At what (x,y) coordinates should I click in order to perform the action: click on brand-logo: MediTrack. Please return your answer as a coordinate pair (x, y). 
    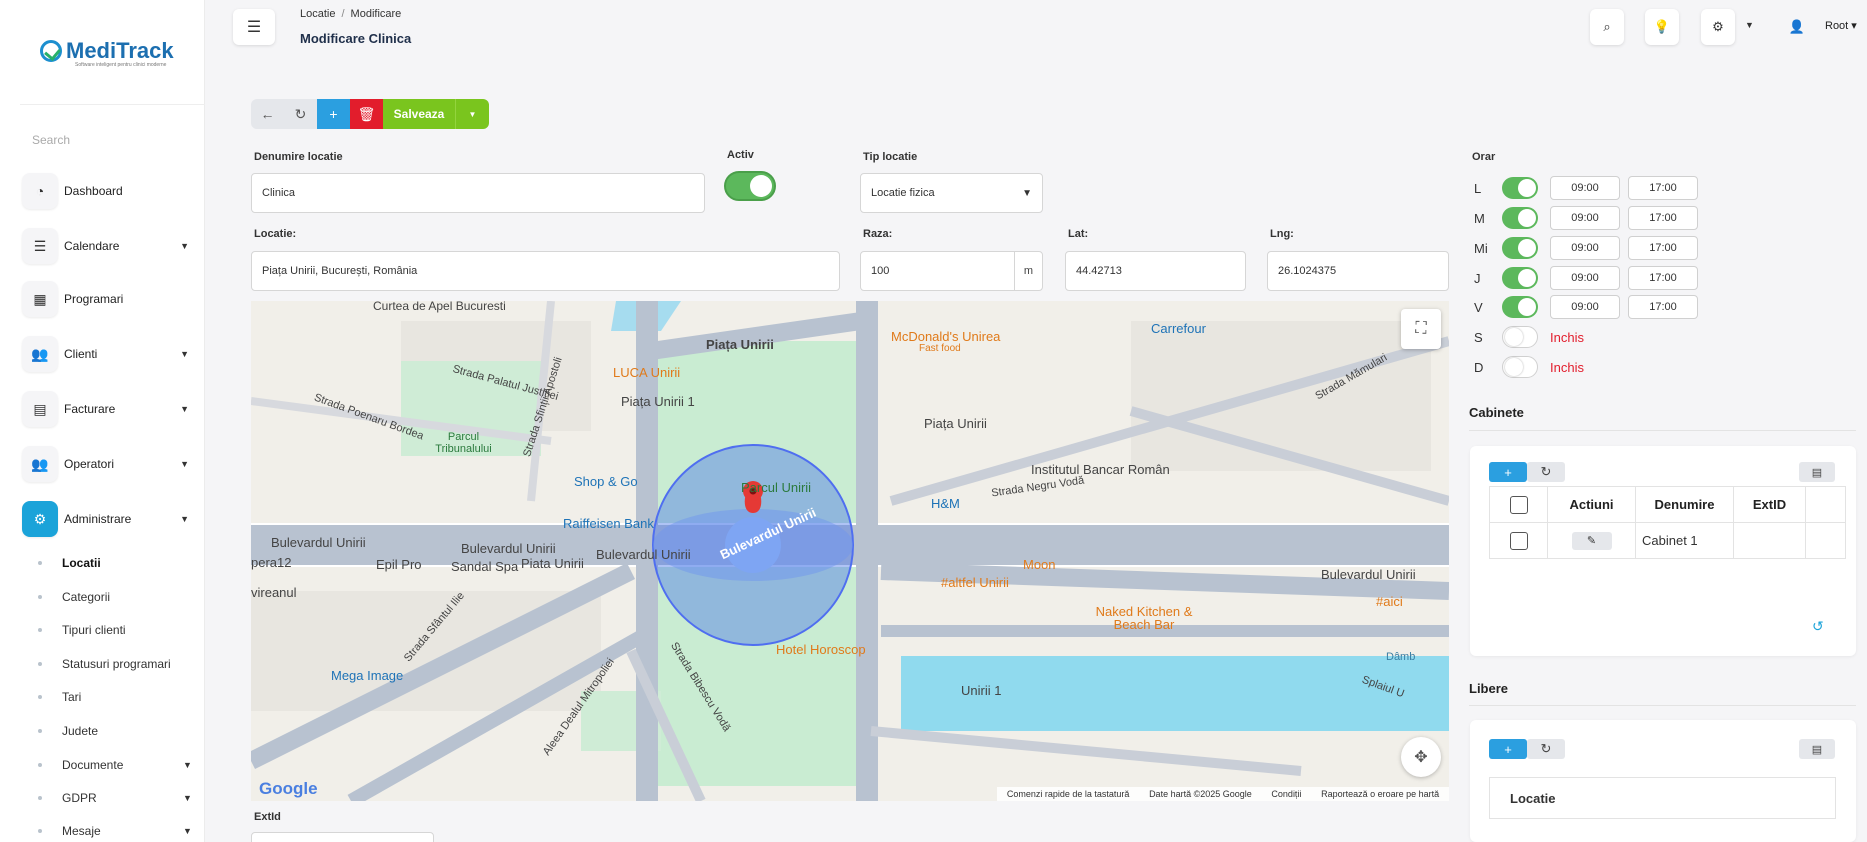
    Looking at the image, I should click on (107, 51).